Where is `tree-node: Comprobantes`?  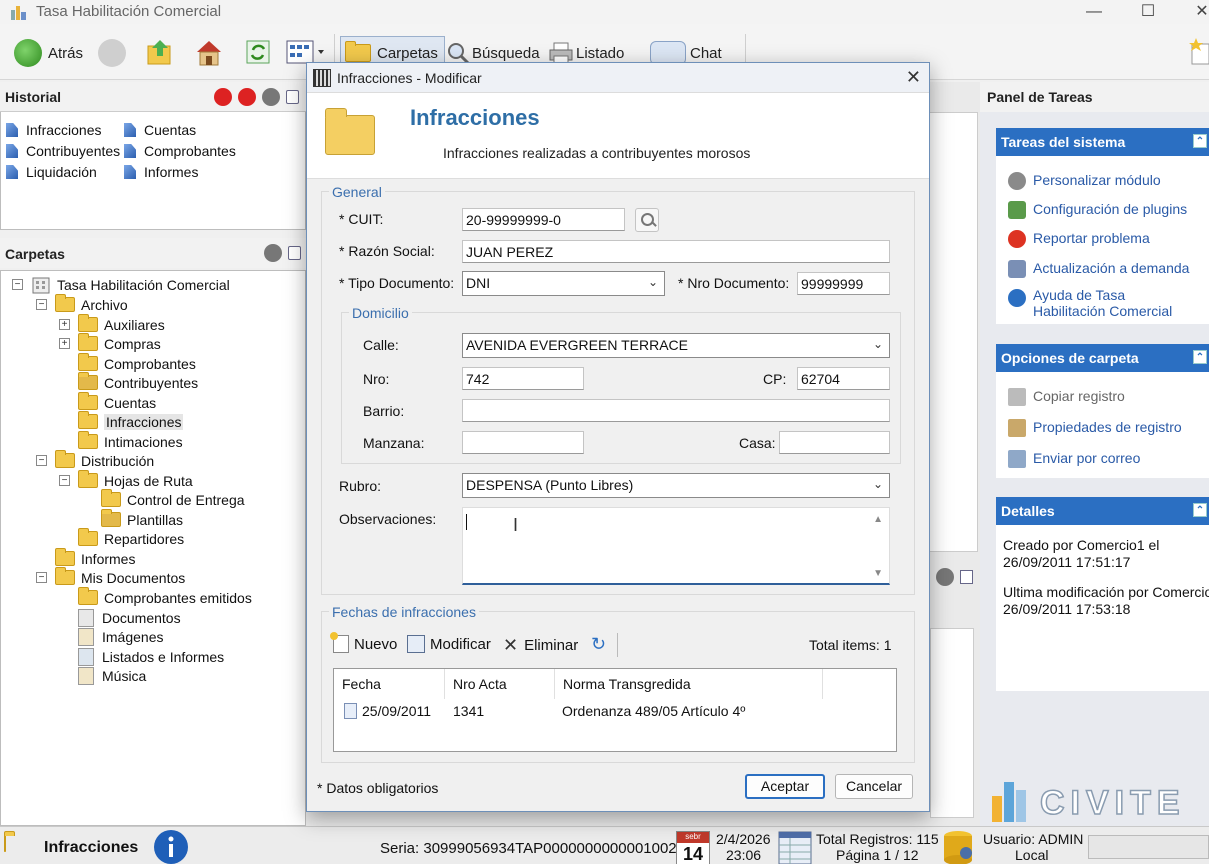
tree-node: Comprobantes is located at coordinates (137, 363).